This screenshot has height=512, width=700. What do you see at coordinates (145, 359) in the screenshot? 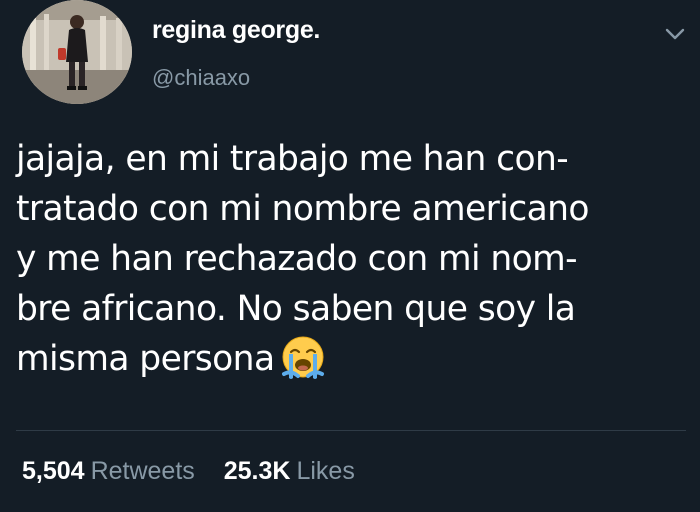
I see `tweet-line: misma persona` at bounding box center [145, 359].